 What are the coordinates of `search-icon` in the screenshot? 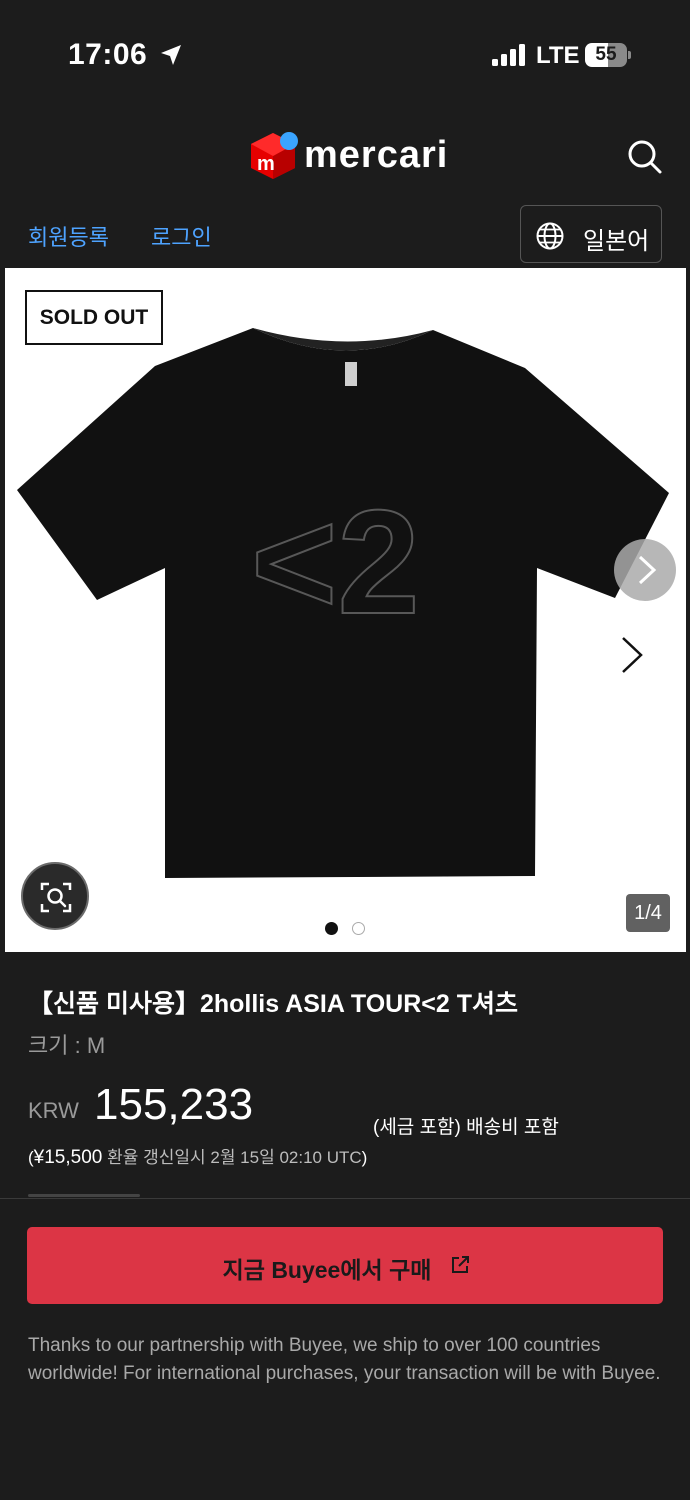 It's located at (644, 156).